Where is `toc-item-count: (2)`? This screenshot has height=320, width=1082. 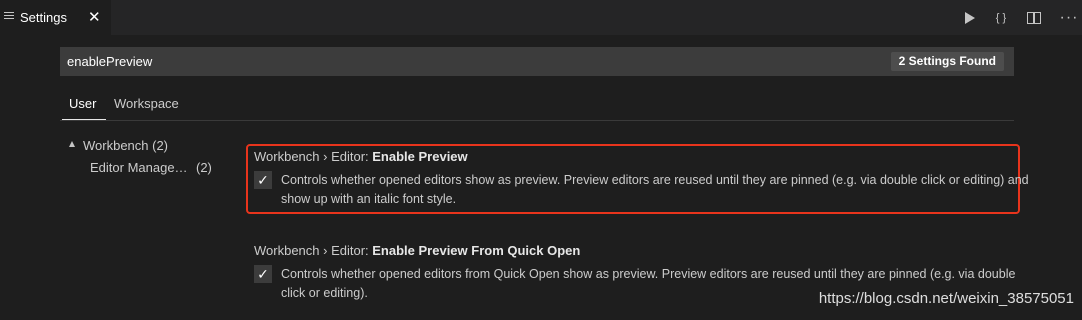
toc-item-count: (2) is located at coordinates (204, 167).